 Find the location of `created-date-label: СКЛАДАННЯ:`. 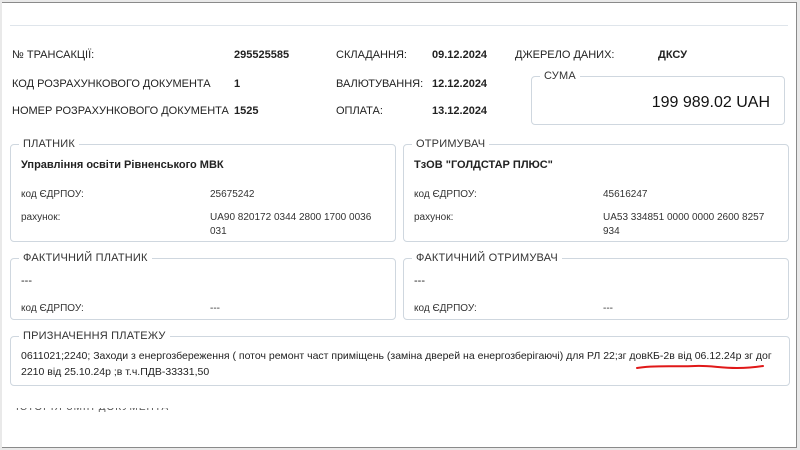

created-date-label: СКЛАДАННЯ: is located at coordinates (371, 55).